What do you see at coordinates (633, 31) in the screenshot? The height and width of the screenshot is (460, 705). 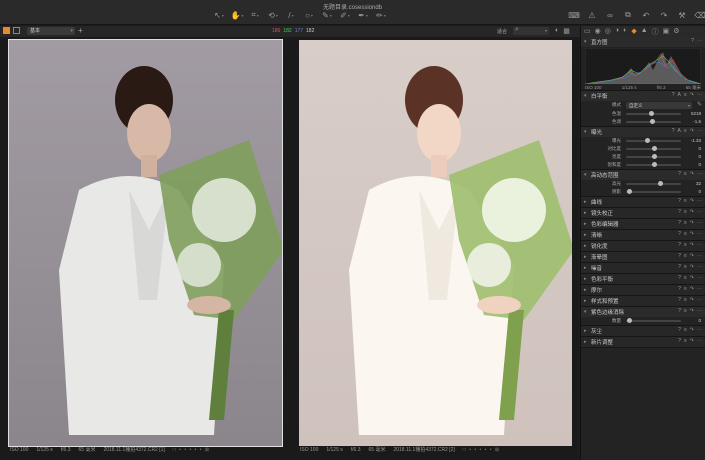 I see `adjust-tab-icon: ◆` at bounding box center [633, 31].